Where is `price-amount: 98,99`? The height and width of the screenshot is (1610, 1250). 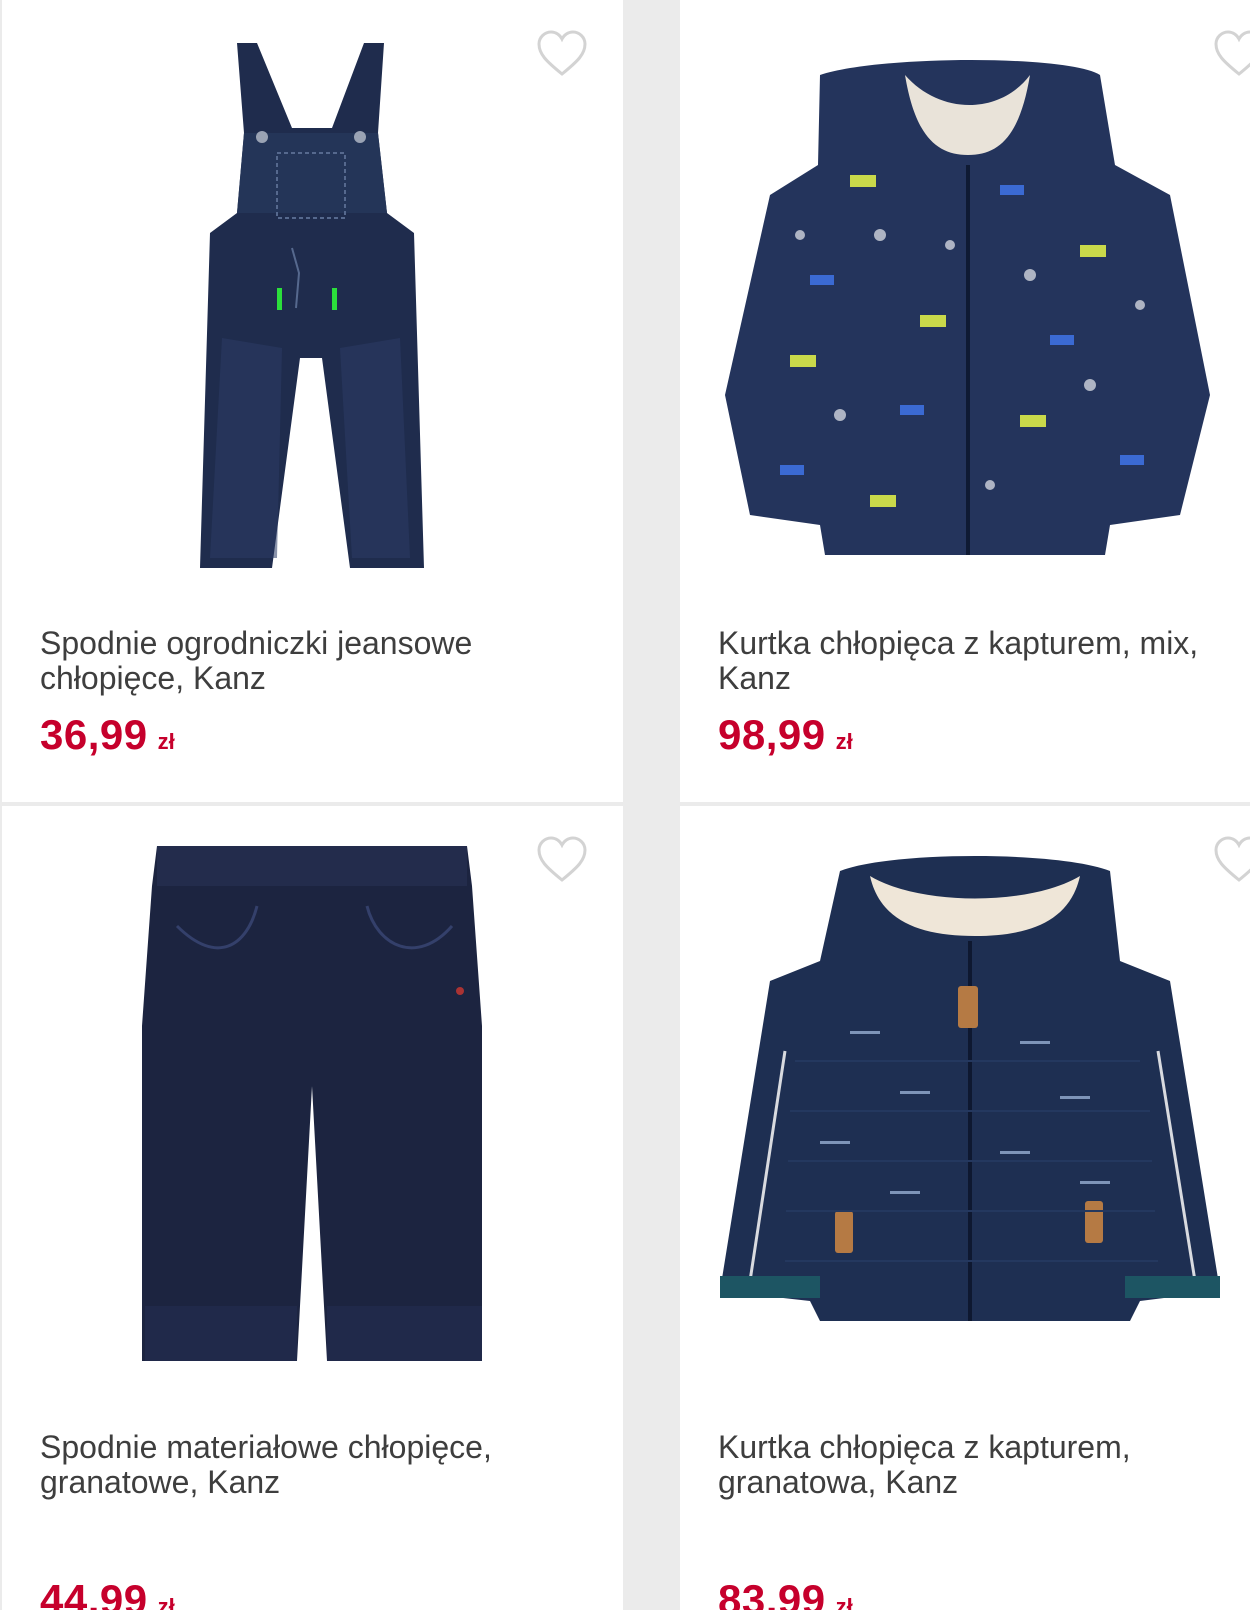
price-amount: 98,99 is located at coordinates (772, 734).